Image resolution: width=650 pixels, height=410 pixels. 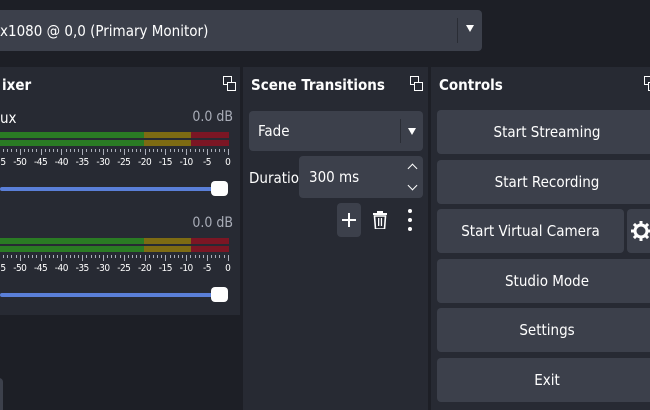 What do you see at coordinates (543, 281) in the screenshot?
I see `studio-mode-button: Studio Mode` at bounding box center [543, 281].